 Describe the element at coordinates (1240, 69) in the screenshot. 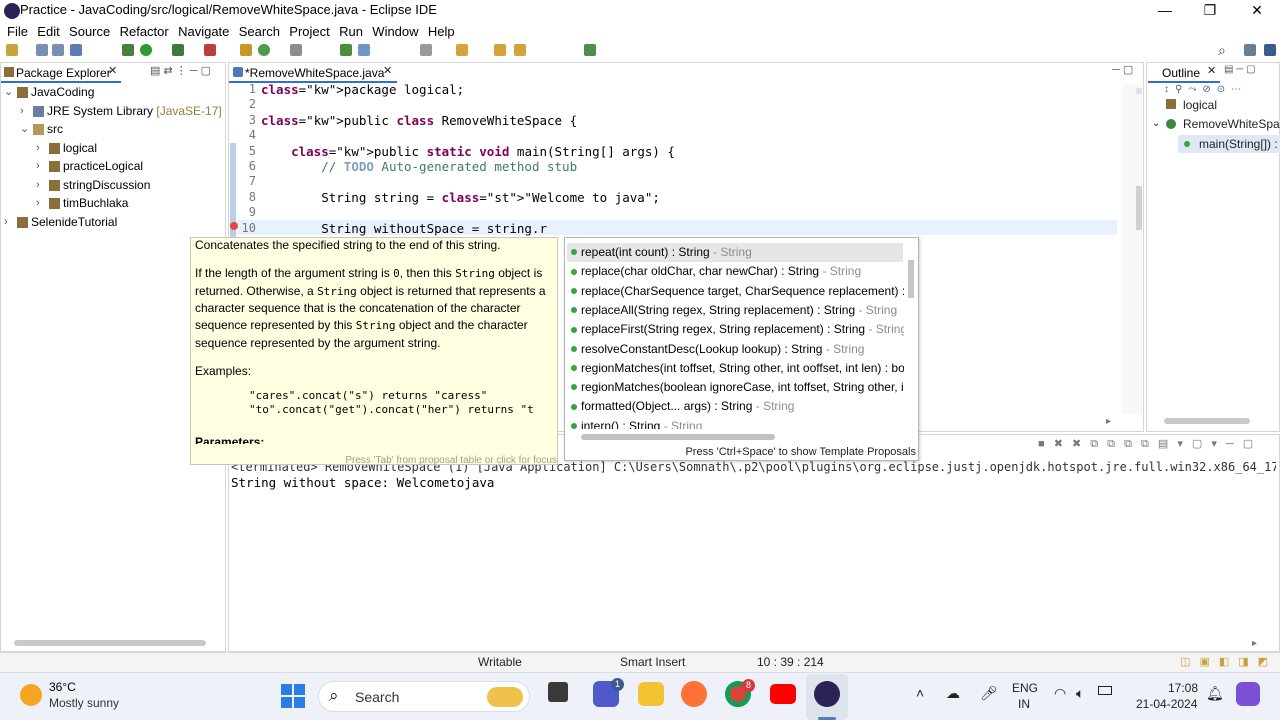

I see `outline-view-menu: ▤ ─ ▢` at that location.